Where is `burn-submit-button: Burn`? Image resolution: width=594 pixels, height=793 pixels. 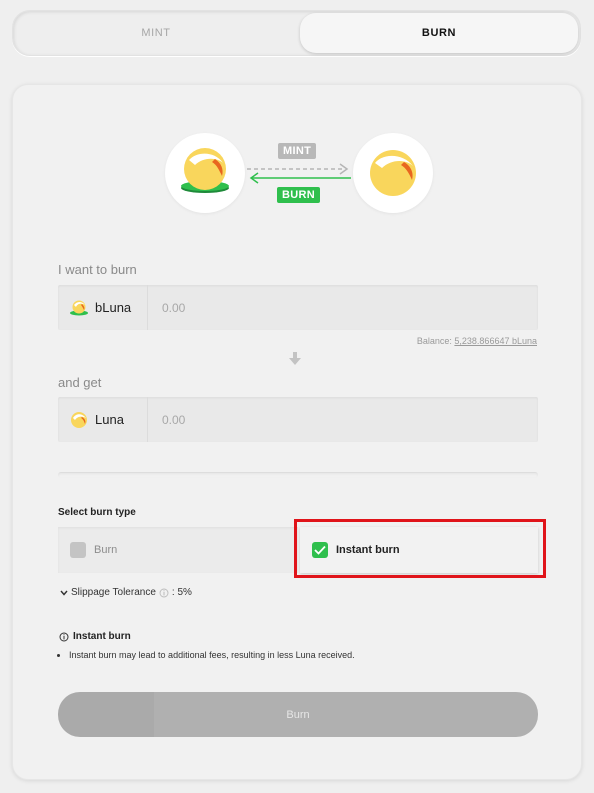
burn-submit-button: Burn is located at coordinates (298, 714).